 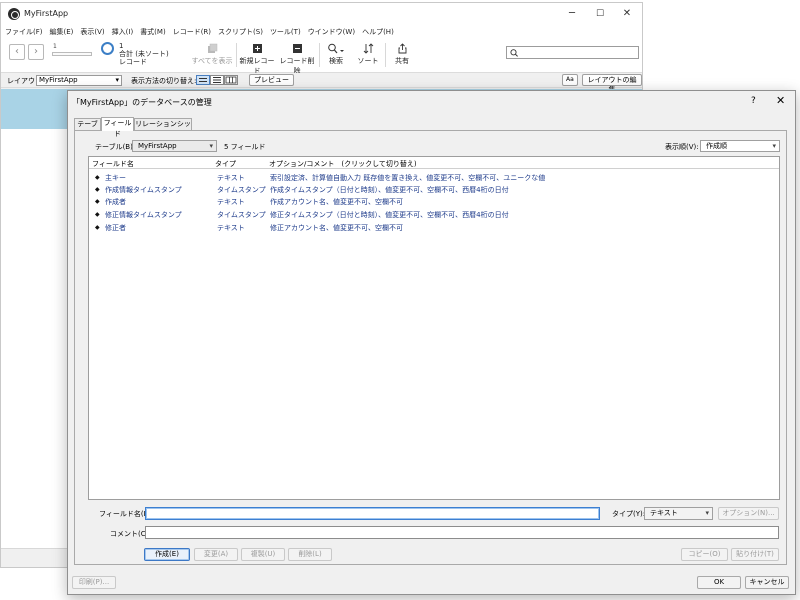 What do you see at coordinates (297, 48) in the screenshot?
I see `minus-icon` at bounding box center [297, 48].